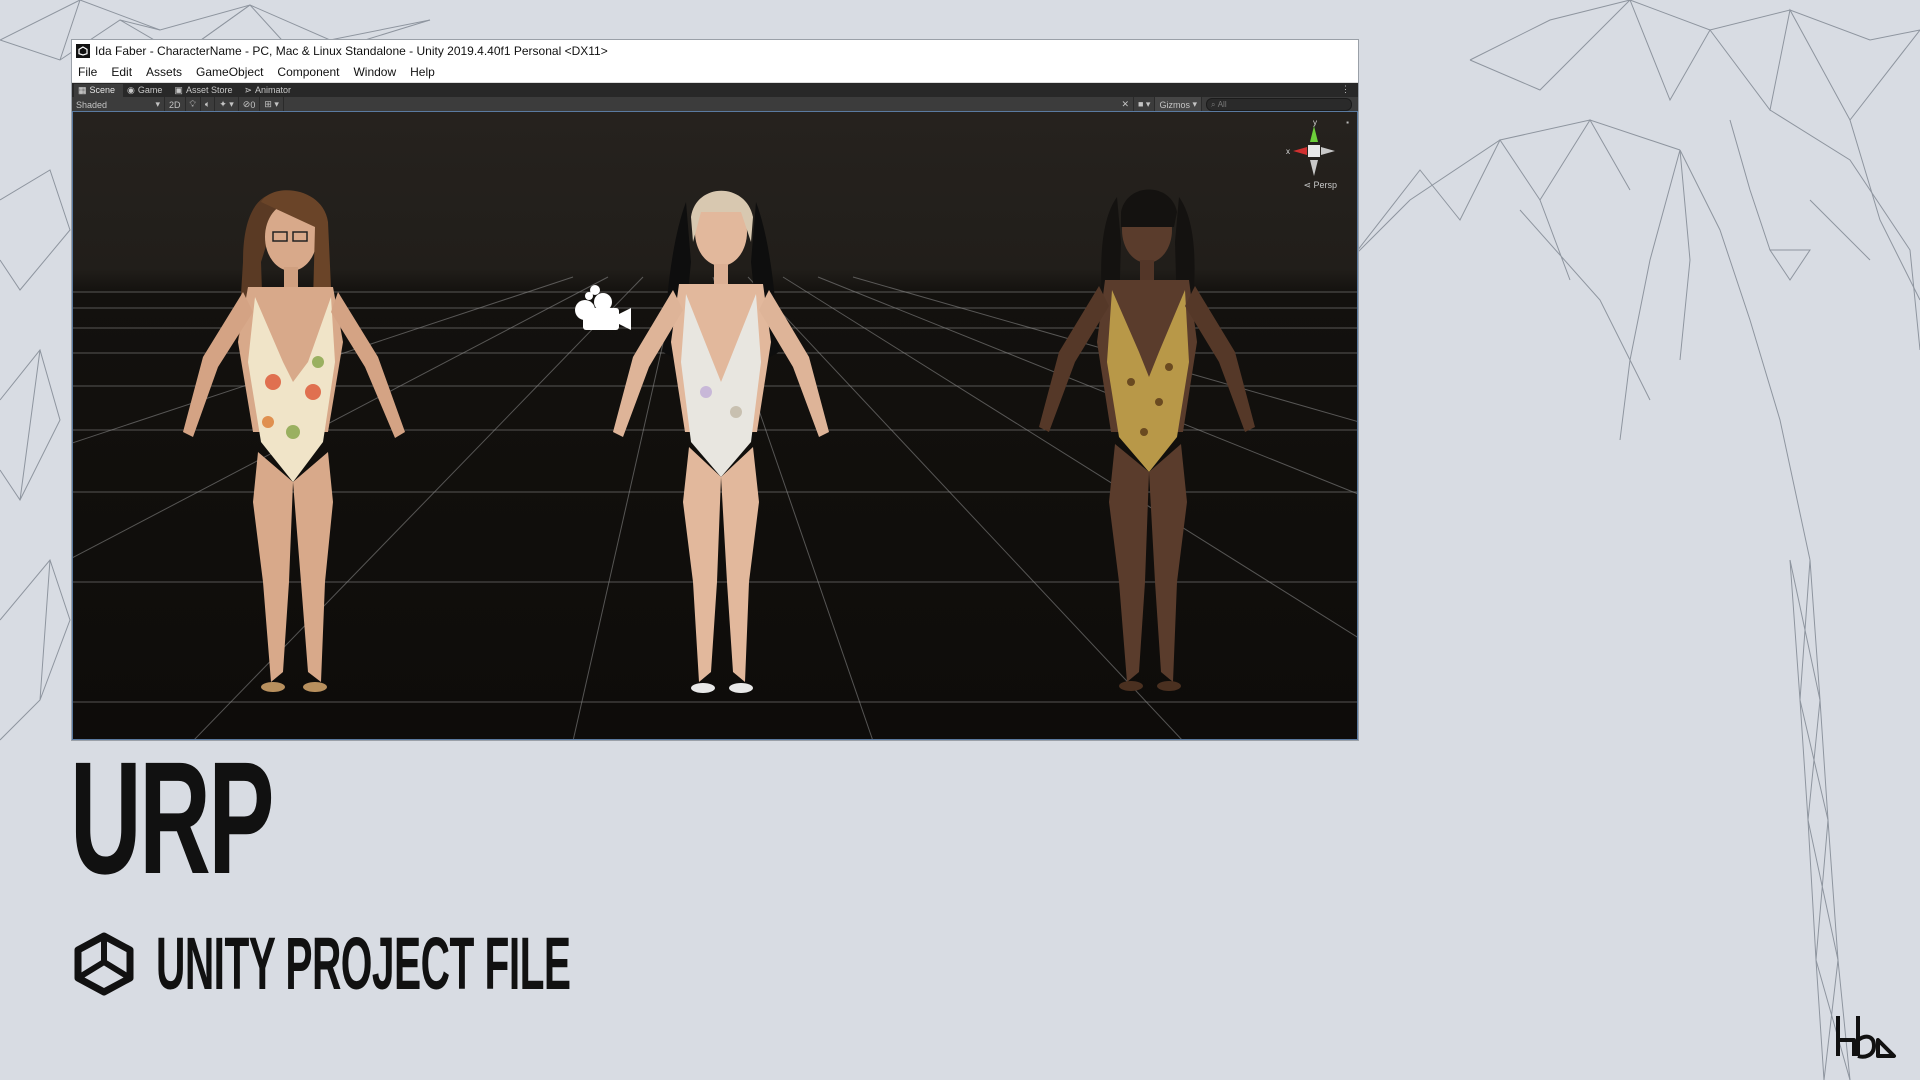 Image resolution: width=1920 pixels, height=1080 pixels. What do you see at coordinates (131, 89) in the screenshot?
I see `gamepad-icon: ◉` at bounding box center [131, 89].